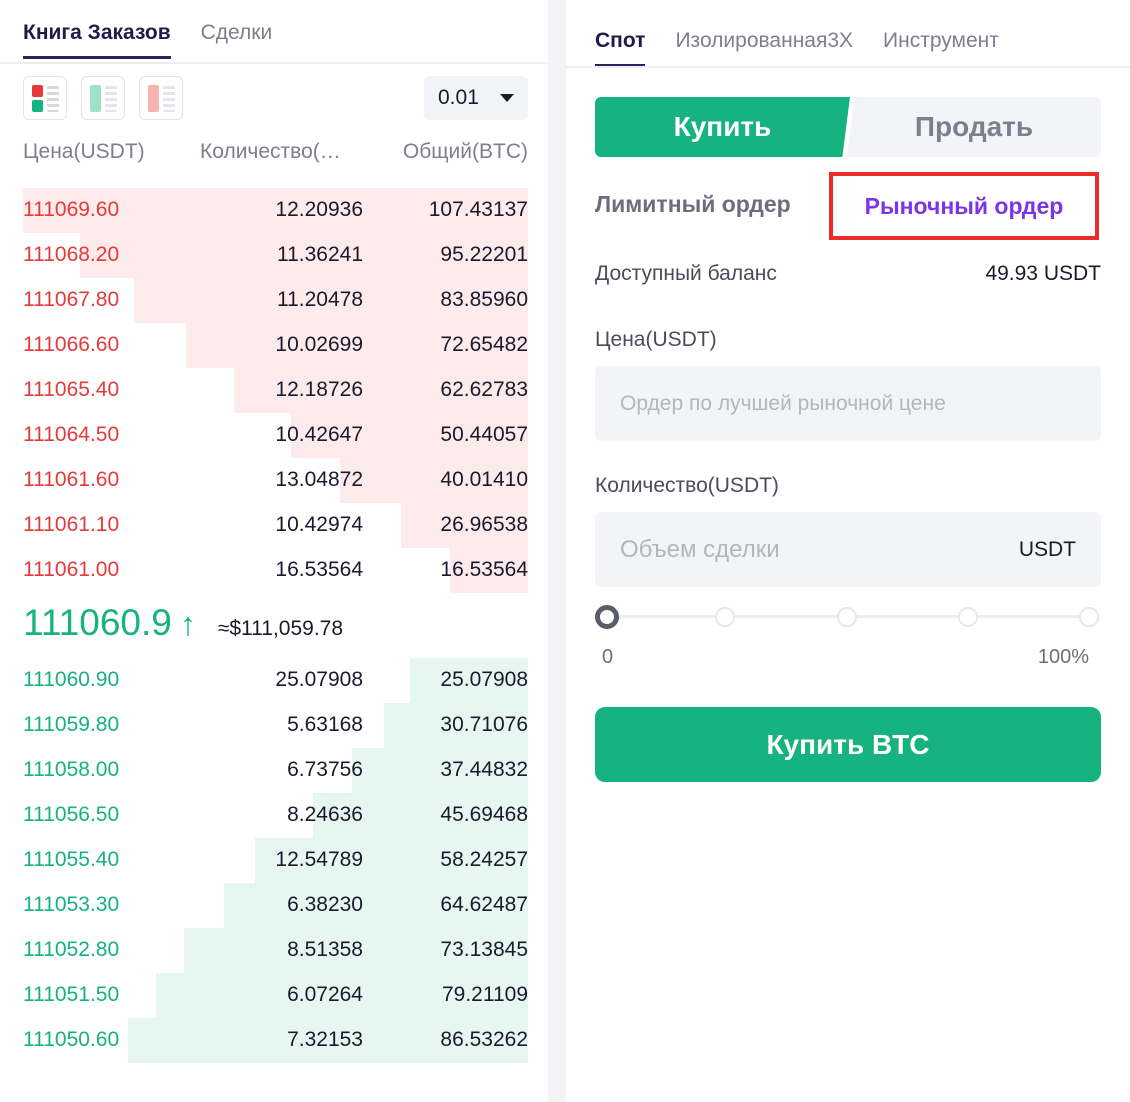 Image resolution: width=1130 pixels, height=1102 pixels. Describe the element at coordinates (275, 300) in the screenshot. I see `order-book-row: 111067.80 11.20478 83.85960` at that location.